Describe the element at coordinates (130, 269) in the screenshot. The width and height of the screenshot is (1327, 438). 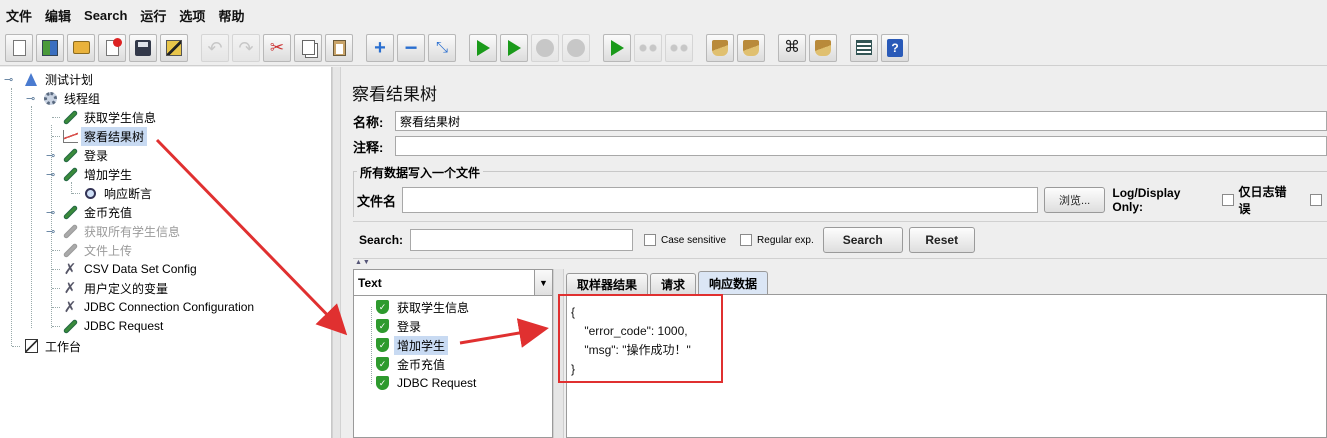
I see `tree-node-csv-data-set: ✗ CSV Data Set Config` at that location.